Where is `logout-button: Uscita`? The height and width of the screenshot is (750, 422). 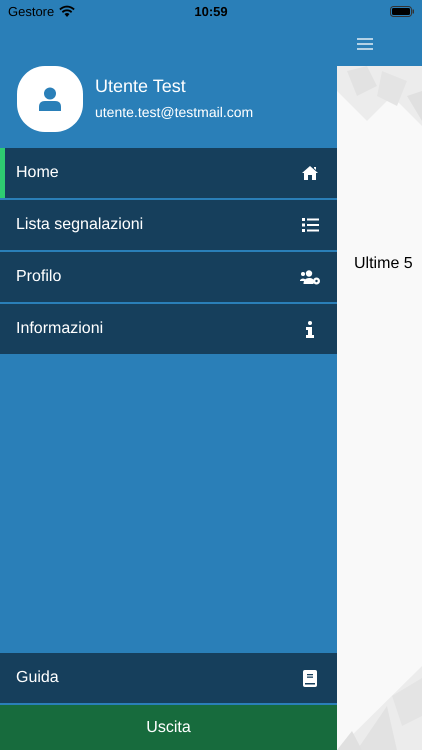 logout-button: Uscita is located at coordinates (168, 727).